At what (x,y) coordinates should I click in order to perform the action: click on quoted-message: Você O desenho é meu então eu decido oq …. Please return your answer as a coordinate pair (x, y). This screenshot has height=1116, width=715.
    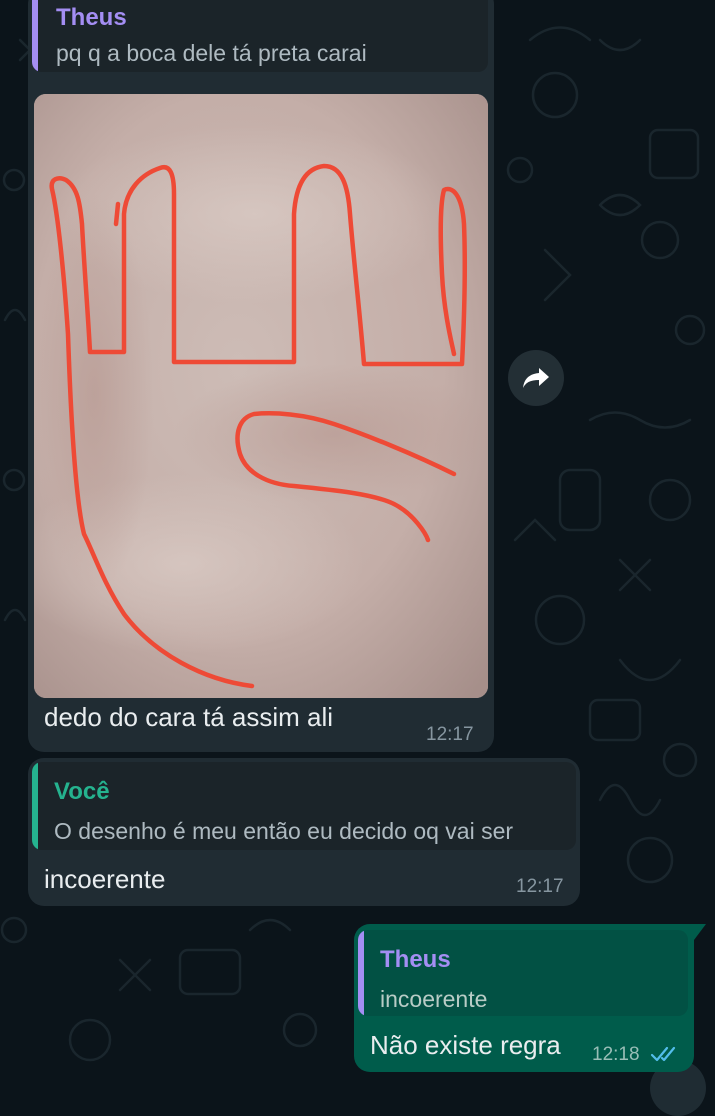
    Looking at the image, I should click on (304, 806).